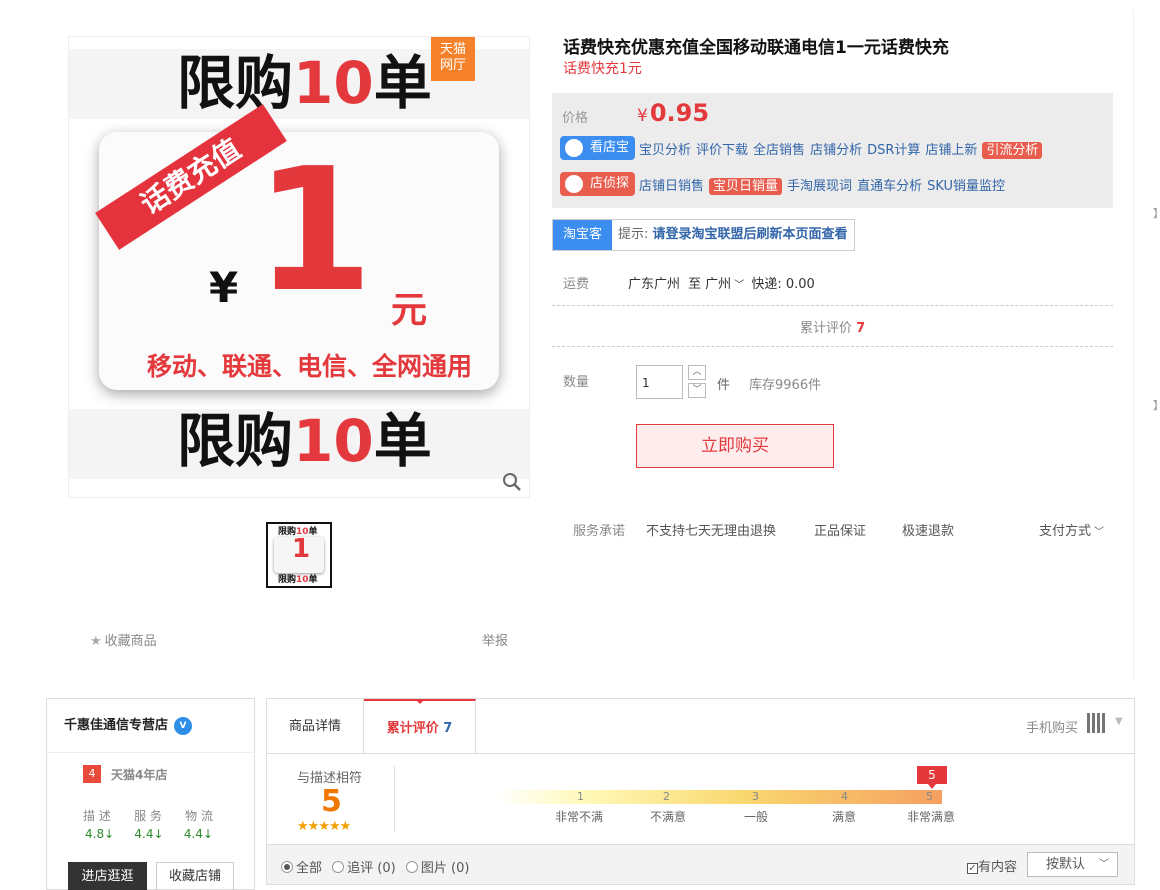  Describe the element at coordinates (576, 382) in the screenshot. I see `quantity-label: 数量` at that location.